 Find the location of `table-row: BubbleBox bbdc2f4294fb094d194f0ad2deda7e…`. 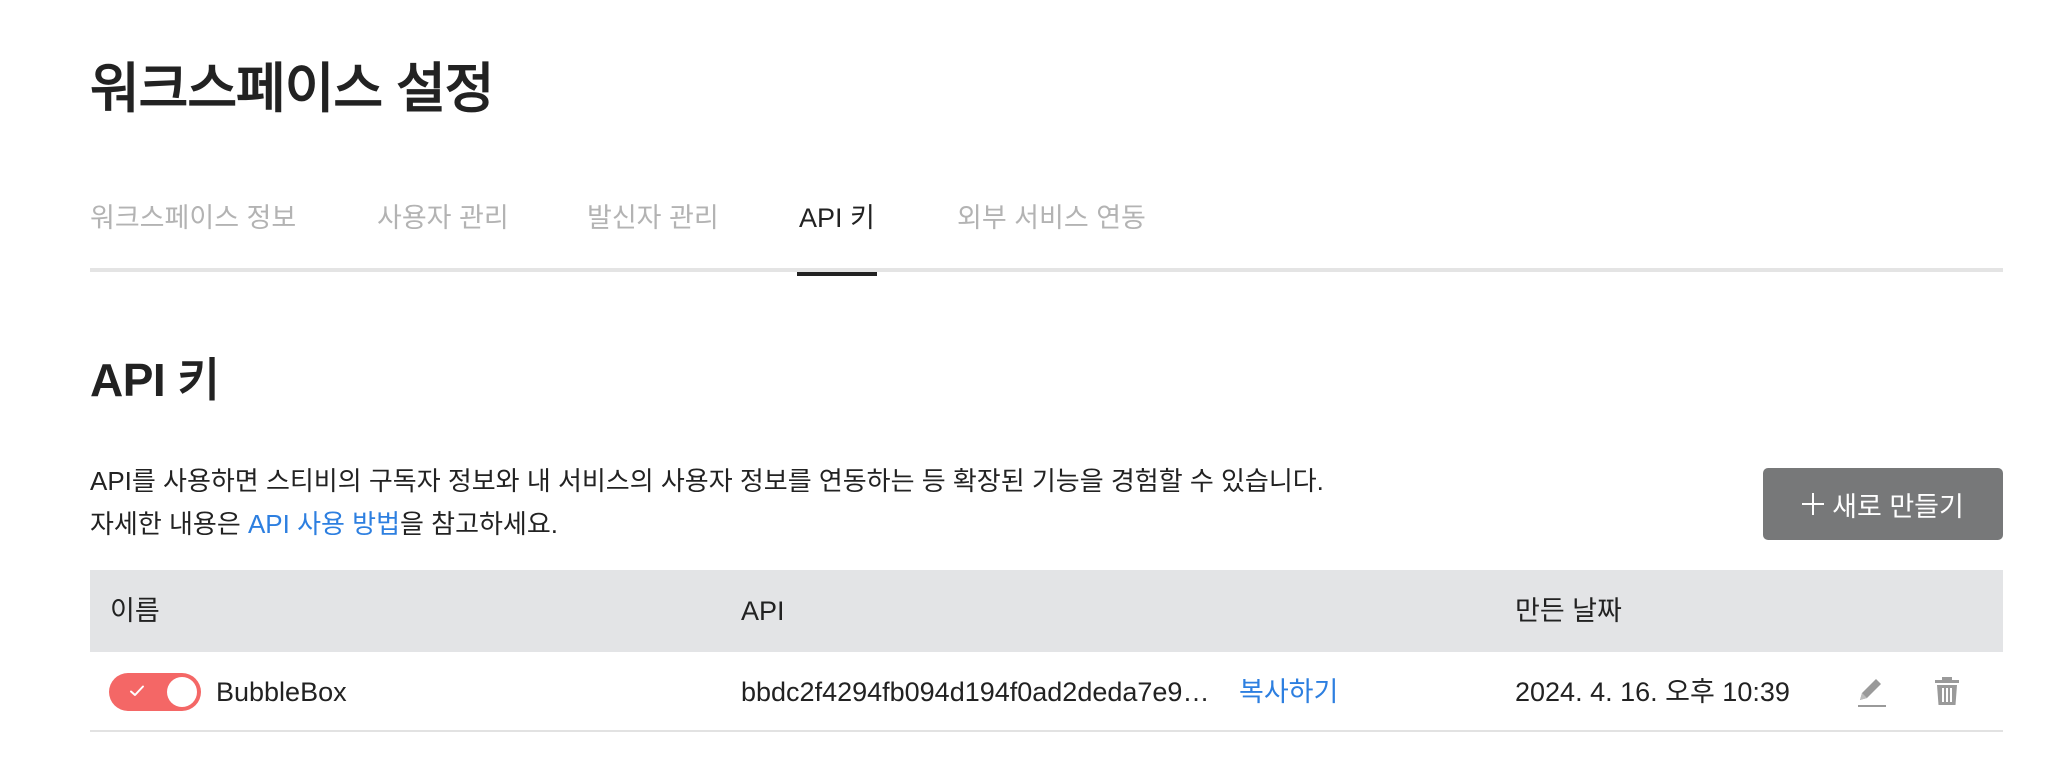

table-row: BubbleBox bbdc2f4294fb094d194f0ad2deda7e… is located at coordinates (1046, 692).